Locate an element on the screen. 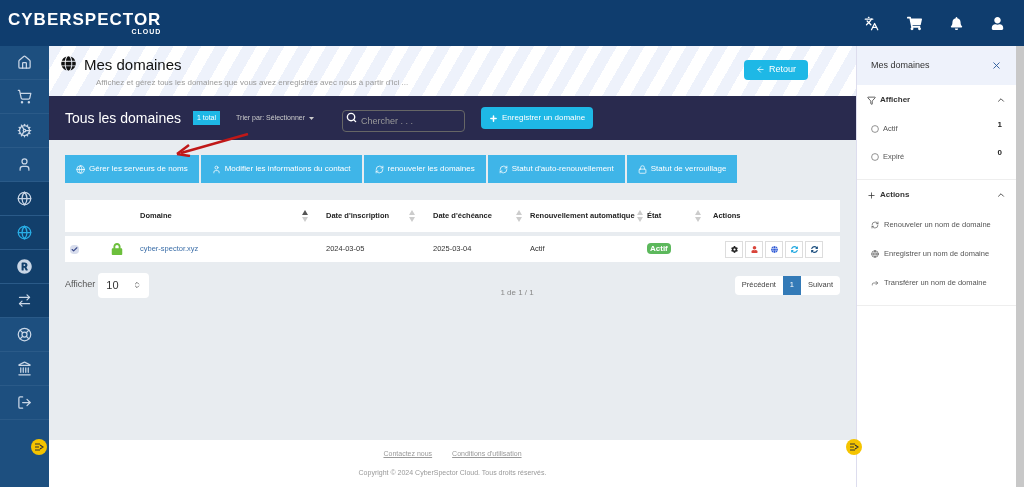 This screenshot has height=487, width=1024. gear-icon is located at coordinates (734, 249).